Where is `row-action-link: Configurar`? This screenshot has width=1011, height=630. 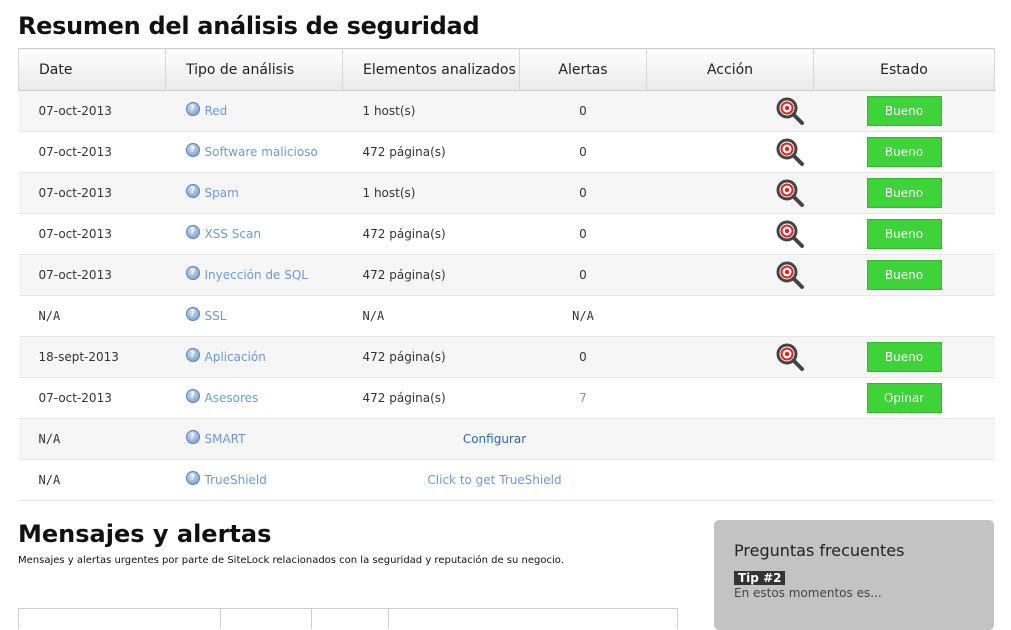 row-action-link: Configurar is located at coordinates (494, 439).